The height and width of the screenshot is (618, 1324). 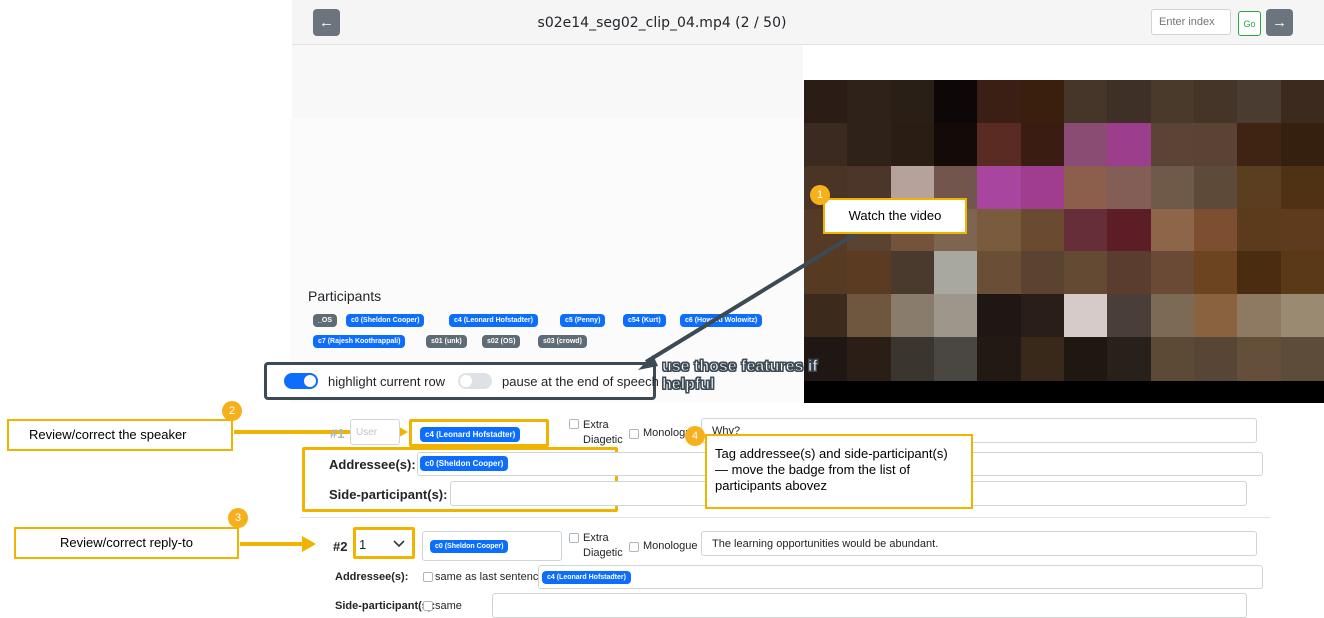 I want to click on review-speaker-callout: Review/correct the speaker, so click(x=120, y=435).